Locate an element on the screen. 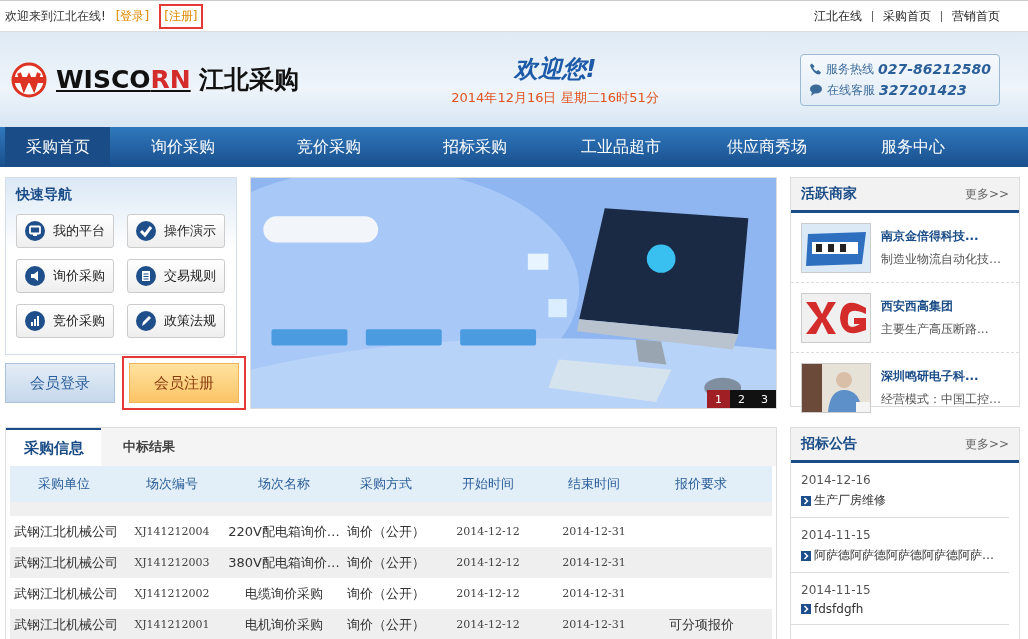 The height and width of the screenshot is (639, 1028). table-cell: XJ141212003 is located at coordinates (172, 562).